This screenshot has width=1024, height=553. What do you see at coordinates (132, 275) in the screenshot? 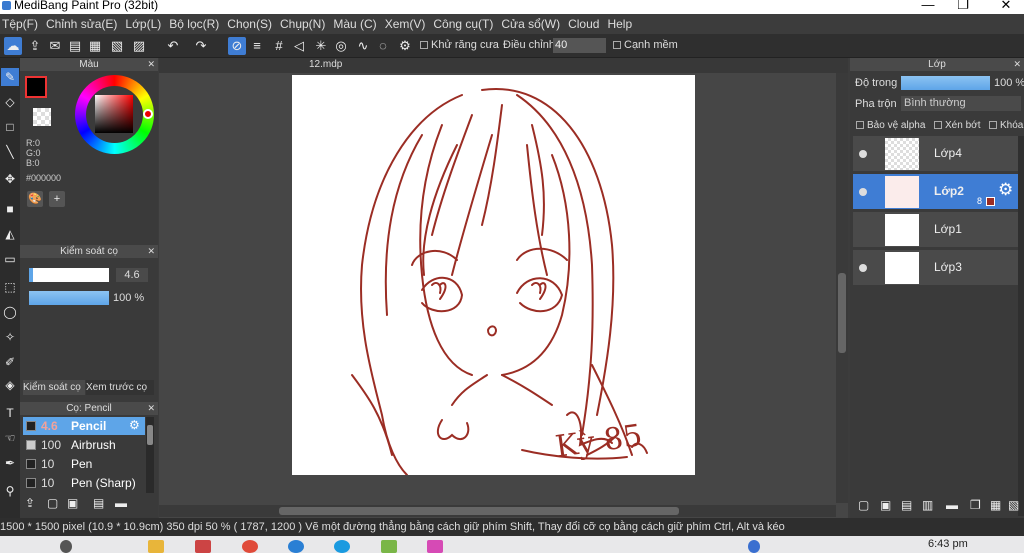
I see `brush-size-value: 4.6` at bounding box center [132, 275].